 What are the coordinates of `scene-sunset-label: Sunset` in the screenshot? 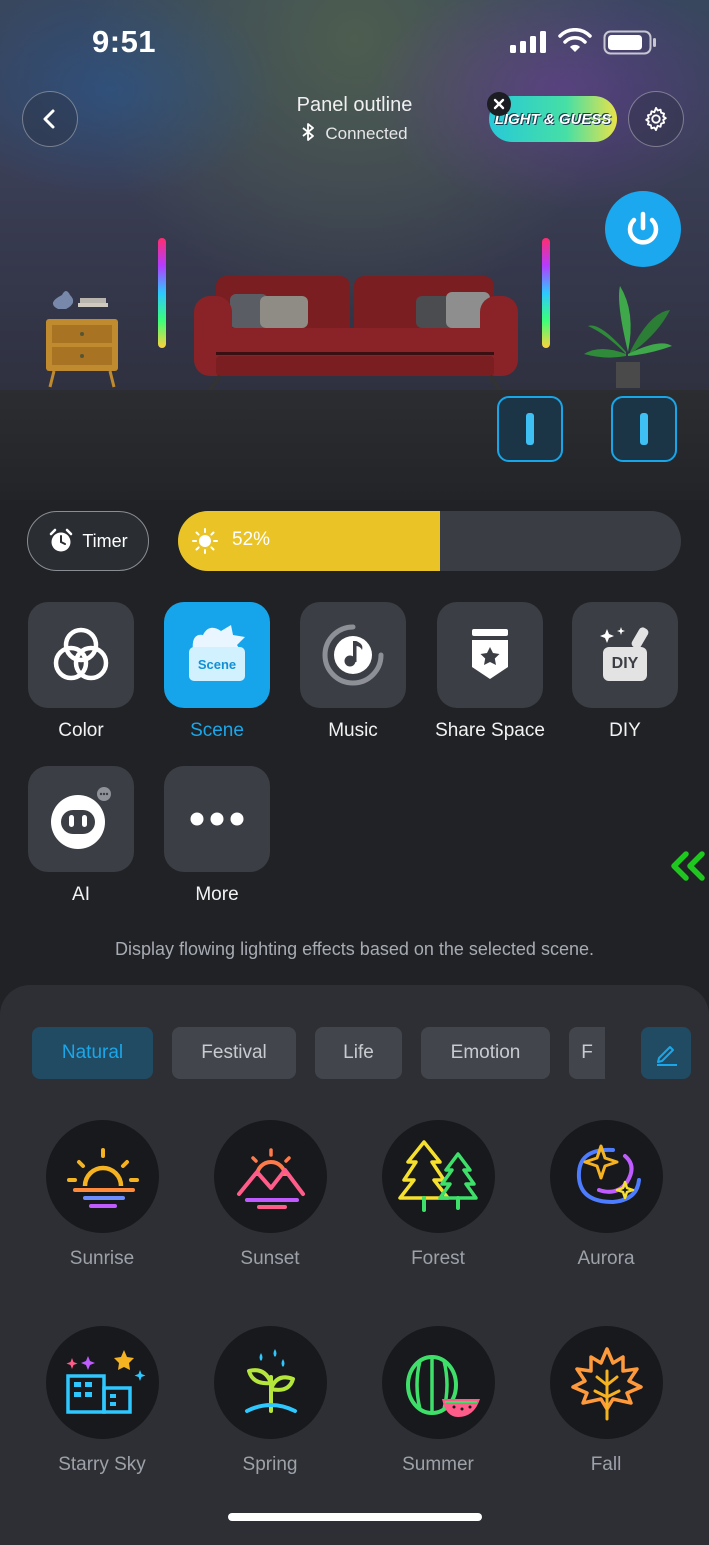 It's located at (270, 1258).